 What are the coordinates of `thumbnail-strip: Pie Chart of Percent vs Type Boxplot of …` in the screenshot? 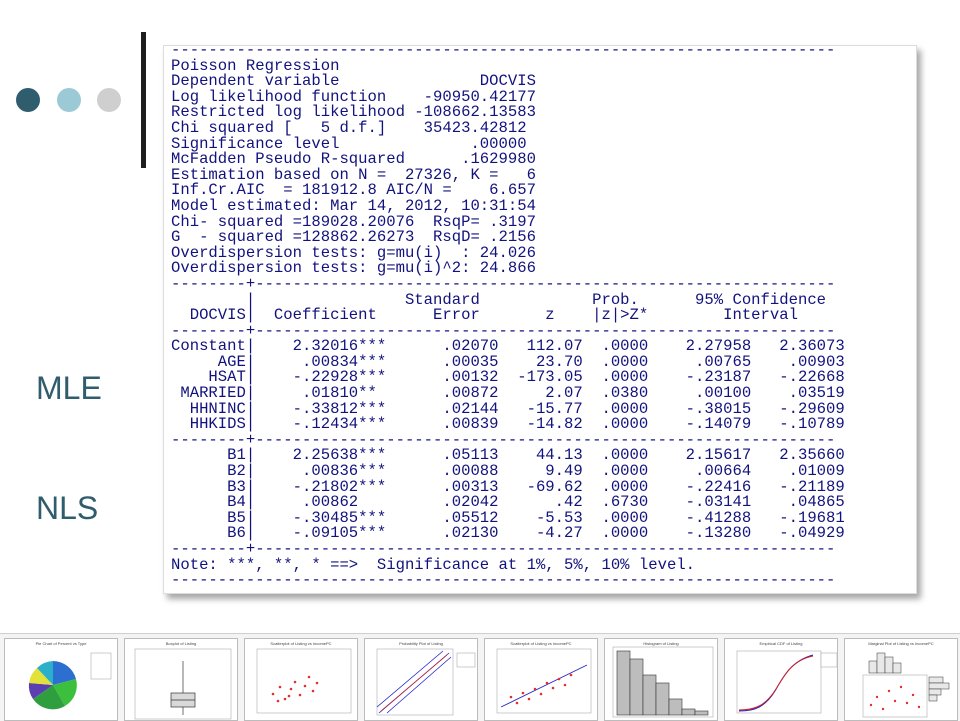 It's located at (480, 677).